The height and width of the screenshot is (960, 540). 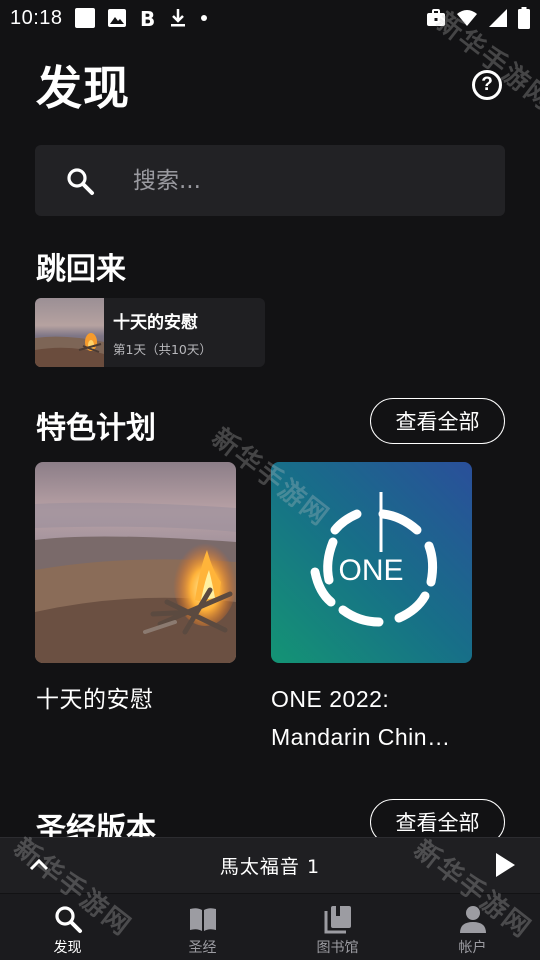 I want to click on plan-card-image-campfire, so click(x=135, y=562).